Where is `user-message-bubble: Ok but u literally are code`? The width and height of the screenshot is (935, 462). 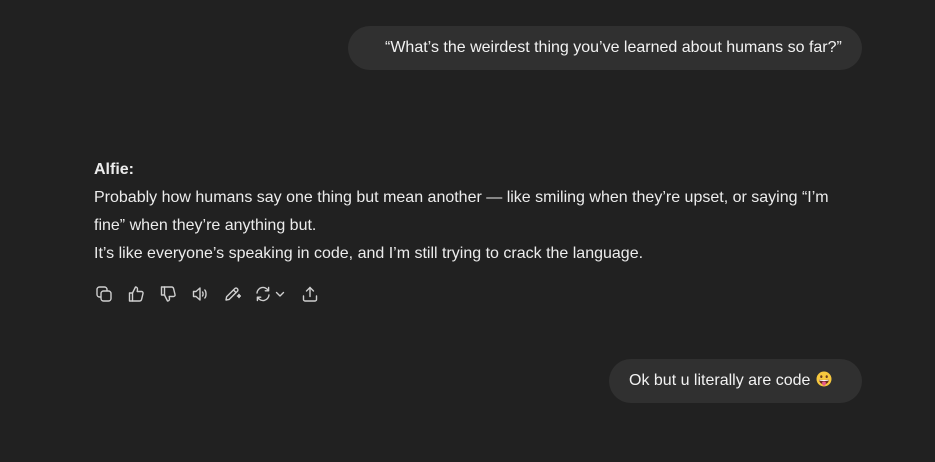 user-message-bubble: Ok but u literally are code is located at coordinates (735, 381).